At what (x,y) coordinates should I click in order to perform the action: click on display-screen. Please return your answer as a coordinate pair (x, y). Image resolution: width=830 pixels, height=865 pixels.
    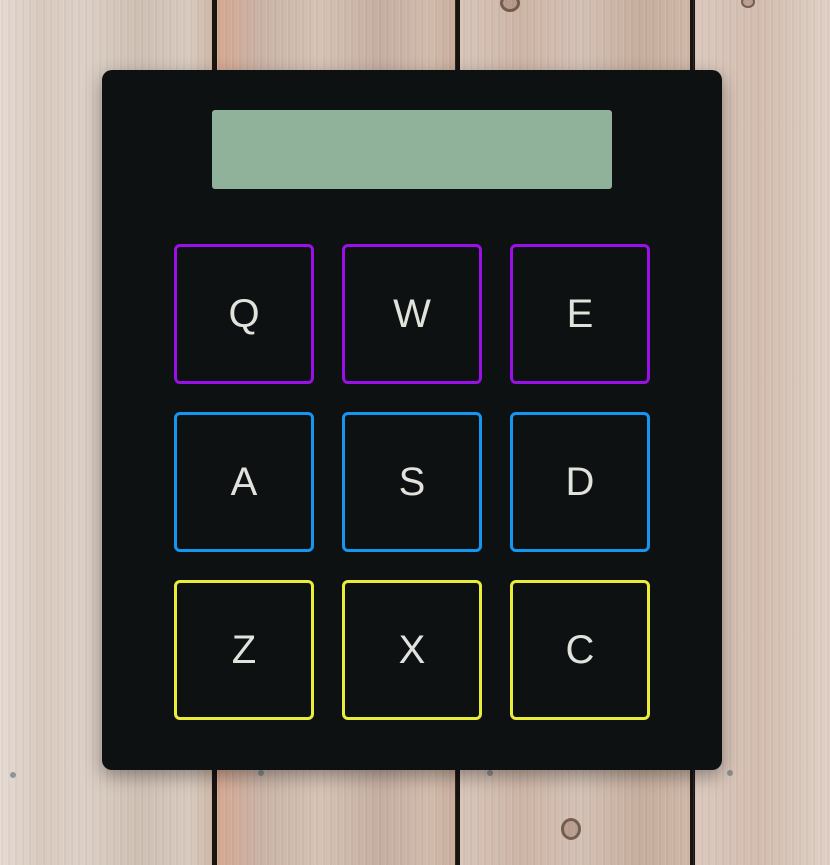
    Looking at the image, I should click on (412, 149).